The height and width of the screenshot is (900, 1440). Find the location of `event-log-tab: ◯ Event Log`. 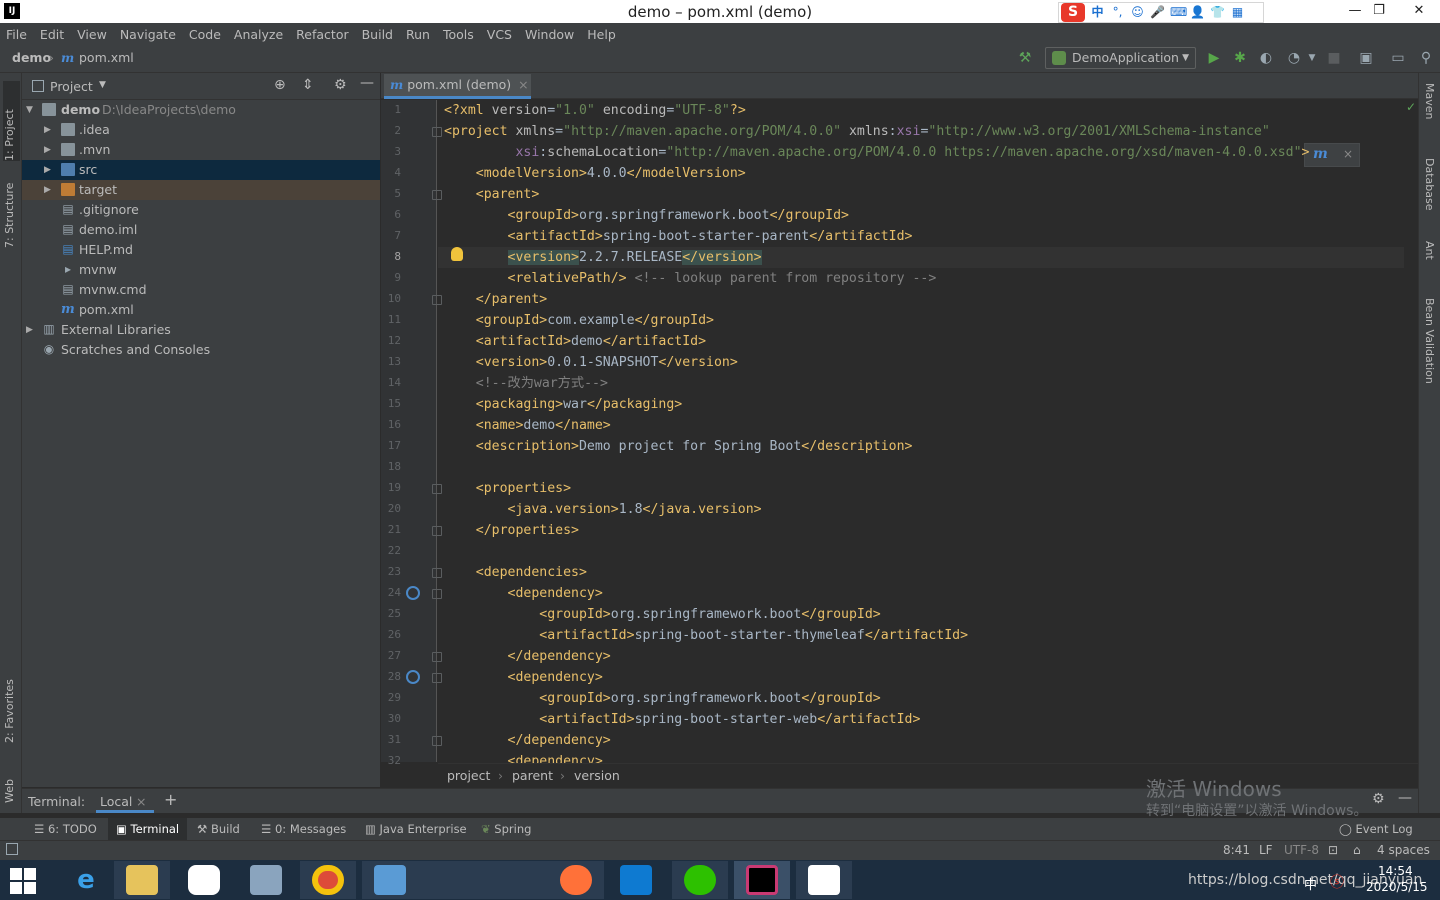

event-log-tab: ◯ Event Log is located at coordinates (1376, 829).